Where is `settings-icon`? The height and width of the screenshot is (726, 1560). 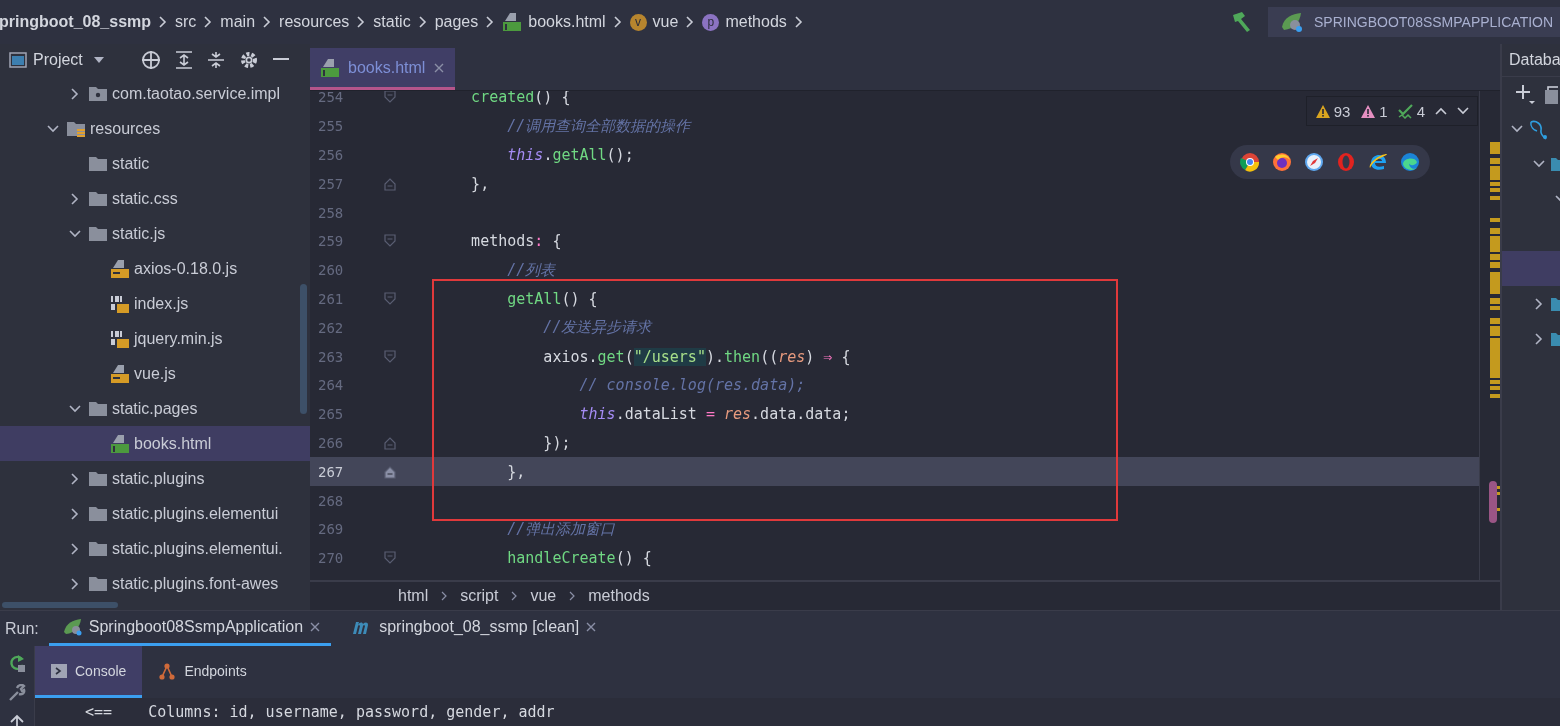 settings-icon is located at coordinates (248, 60).